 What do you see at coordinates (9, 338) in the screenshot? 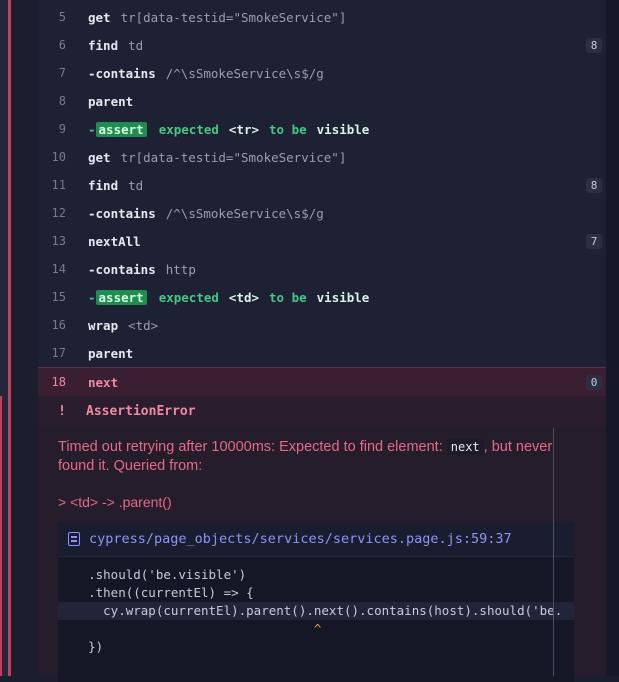
I see `failed-test-indicator` at bounding box center [9, 338].